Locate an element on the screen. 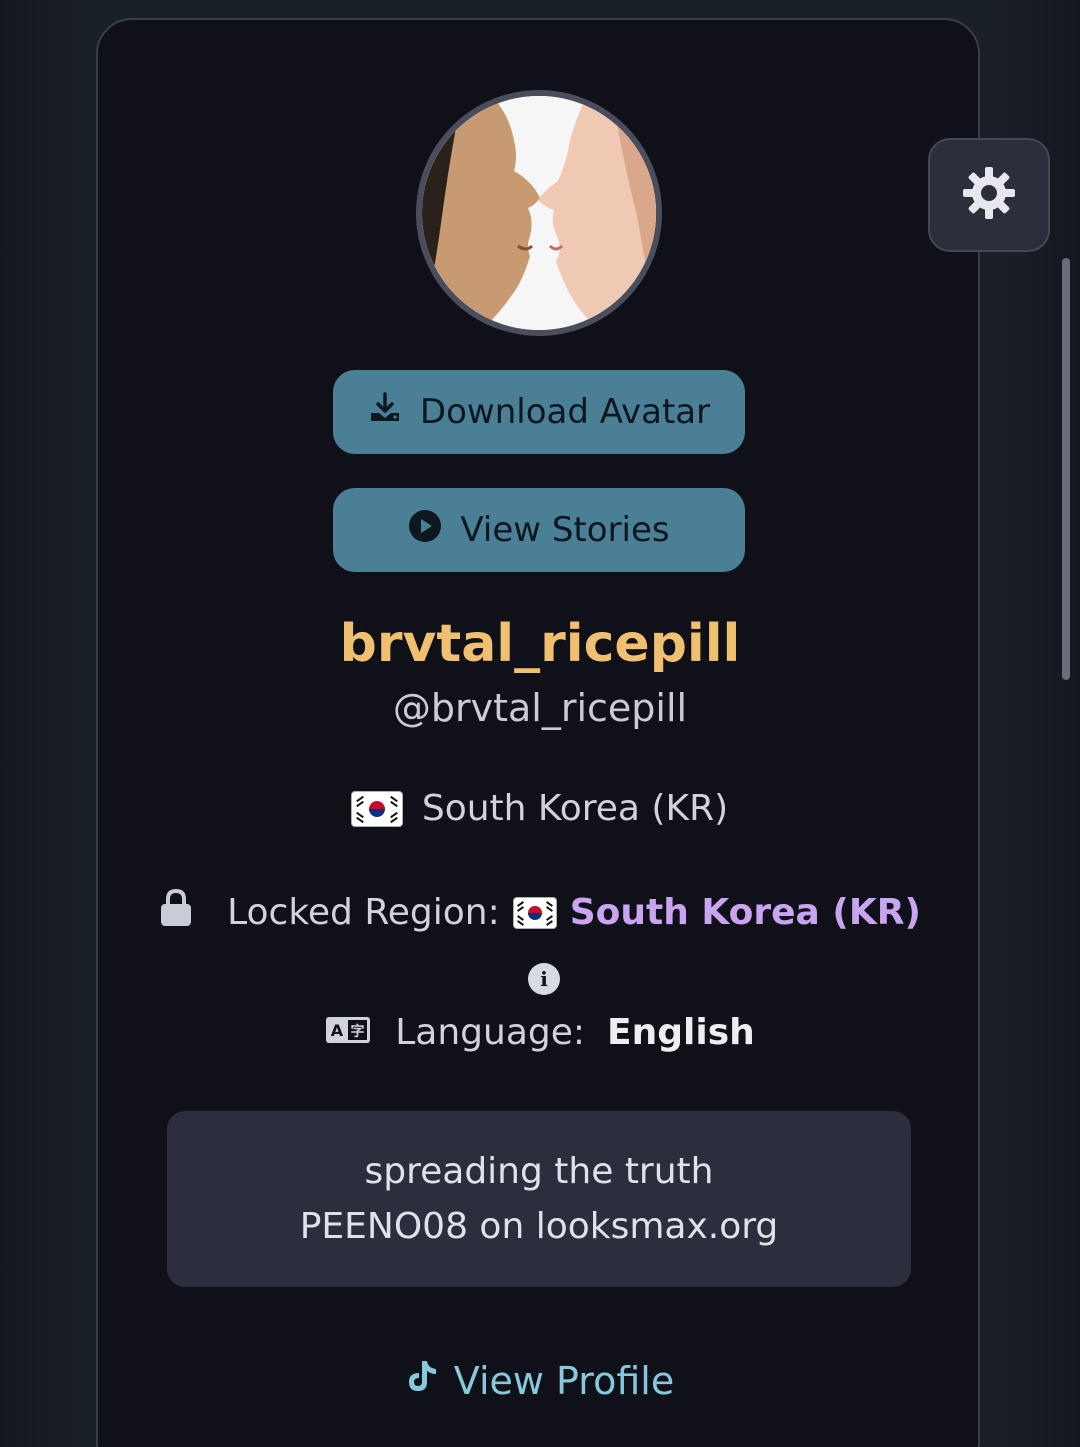  country-text: South Korea (KR) is located at coordinates (575, 808).